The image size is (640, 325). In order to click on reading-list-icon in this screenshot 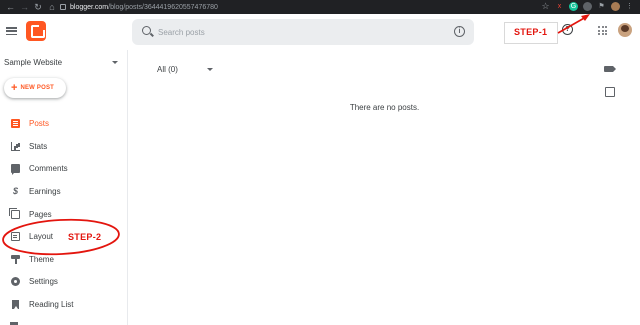, I will do `click(15, 304)`.